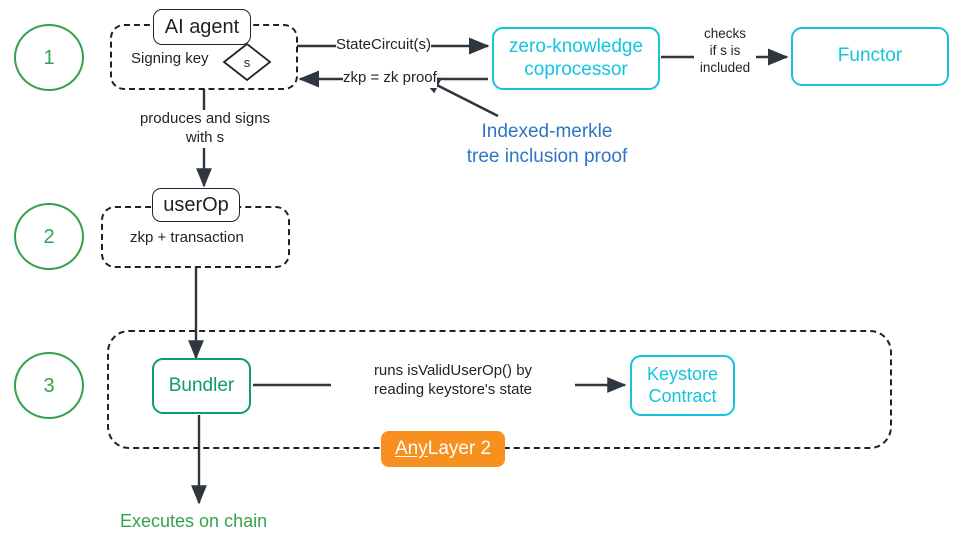  Describe the element at coordinates (547, 144) in the screenshot. I see `merkle-proof-annotation: Indexed-merkle tree inclusion proof` at that location.